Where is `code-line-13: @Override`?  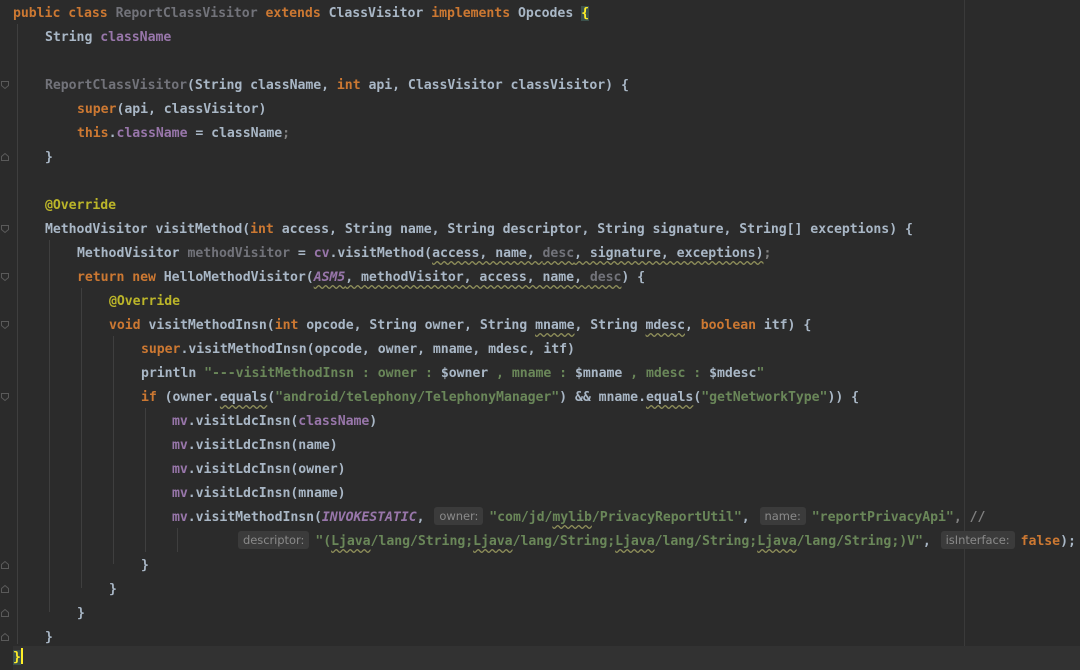 code-line-13: @Override is located at coordinates (144, 302).